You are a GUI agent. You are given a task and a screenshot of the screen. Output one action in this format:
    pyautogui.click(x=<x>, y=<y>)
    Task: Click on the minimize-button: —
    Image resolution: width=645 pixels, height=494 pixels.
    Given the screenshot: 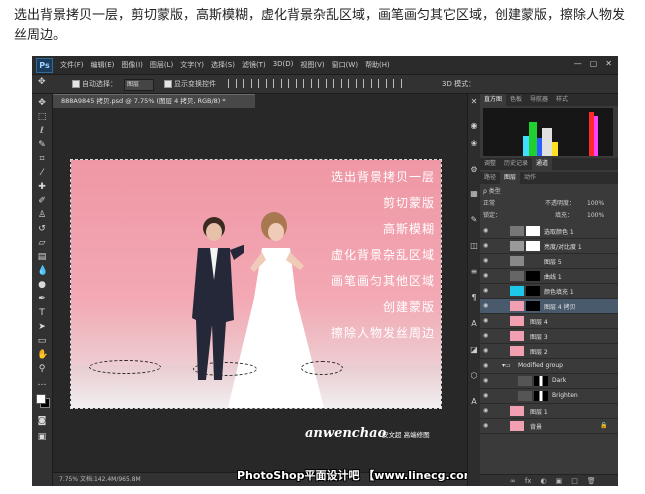 What is the action you would take?
    pyautogui.click(x=578, y=63)
    